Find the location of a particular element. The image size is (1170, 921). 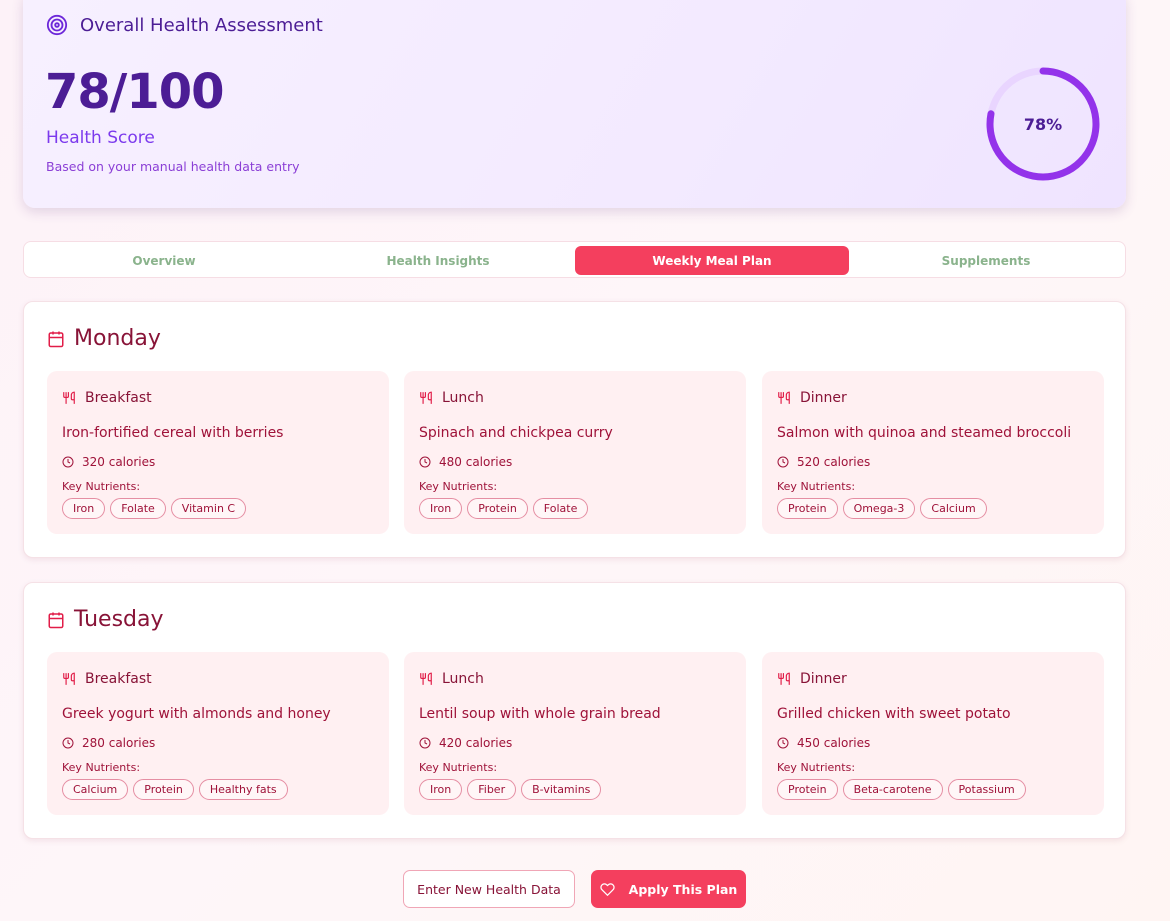

assessment-header: Overall Health Assessment is located at coordinates (184, 25).